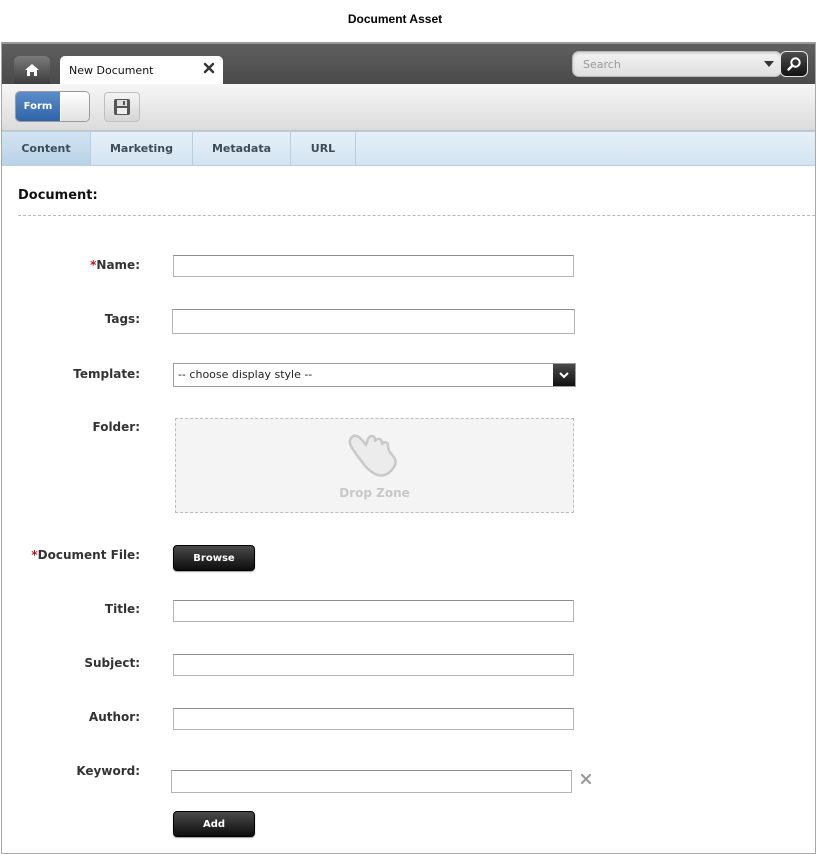  Describe the element at coordinates (408, 107) in the screenshot. I see `toolbar: Form` at that location.